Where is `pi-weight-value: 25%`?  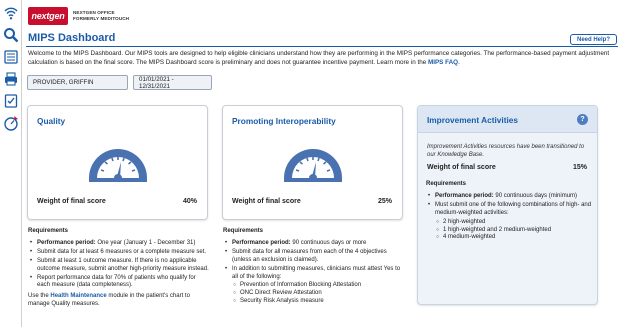 pi-weight-value: 25% is located at coordinates (384, 201).